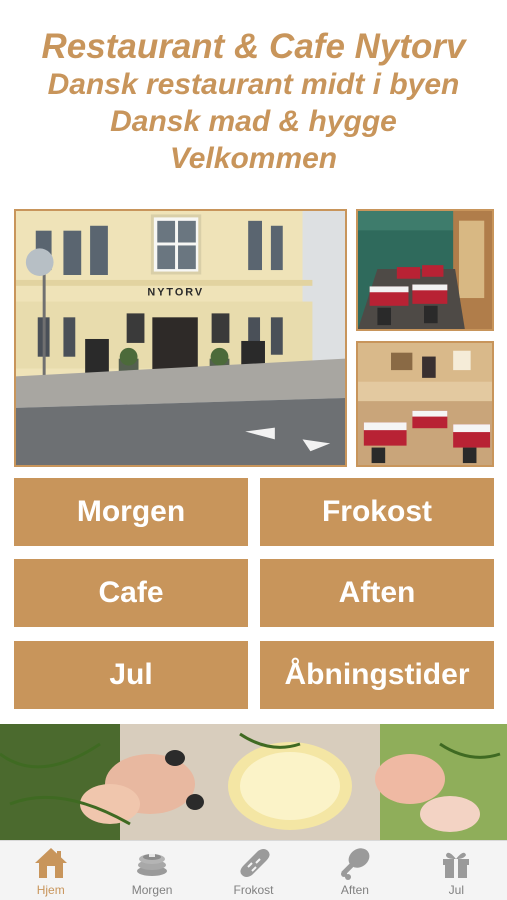  Describe the element at coordinates (425, 270) in the screenshot. I see `interior-photo-dining` at that location.